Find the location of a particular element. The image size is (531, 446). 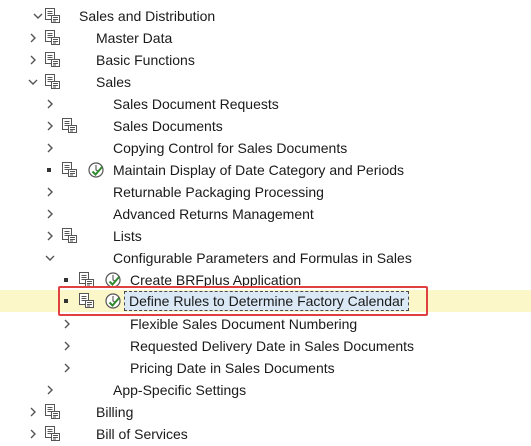

tree-row: Bill of Services is located at coordinates (265, 434).